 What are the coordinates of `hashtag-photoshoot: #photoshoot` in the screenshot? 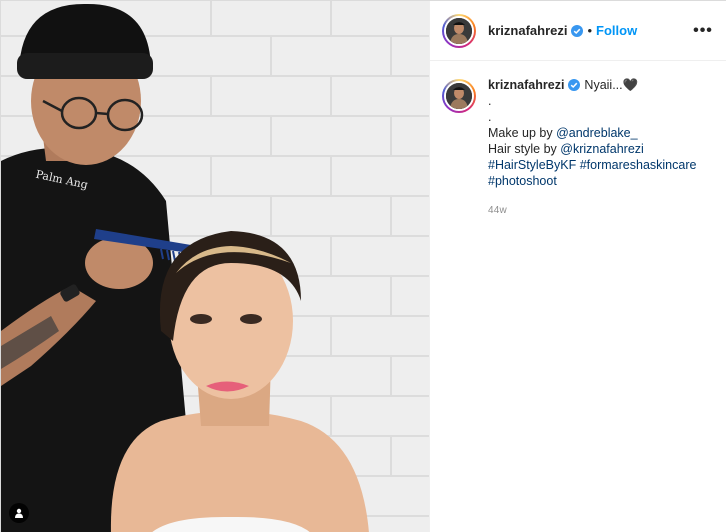 It's located at (522, 181).